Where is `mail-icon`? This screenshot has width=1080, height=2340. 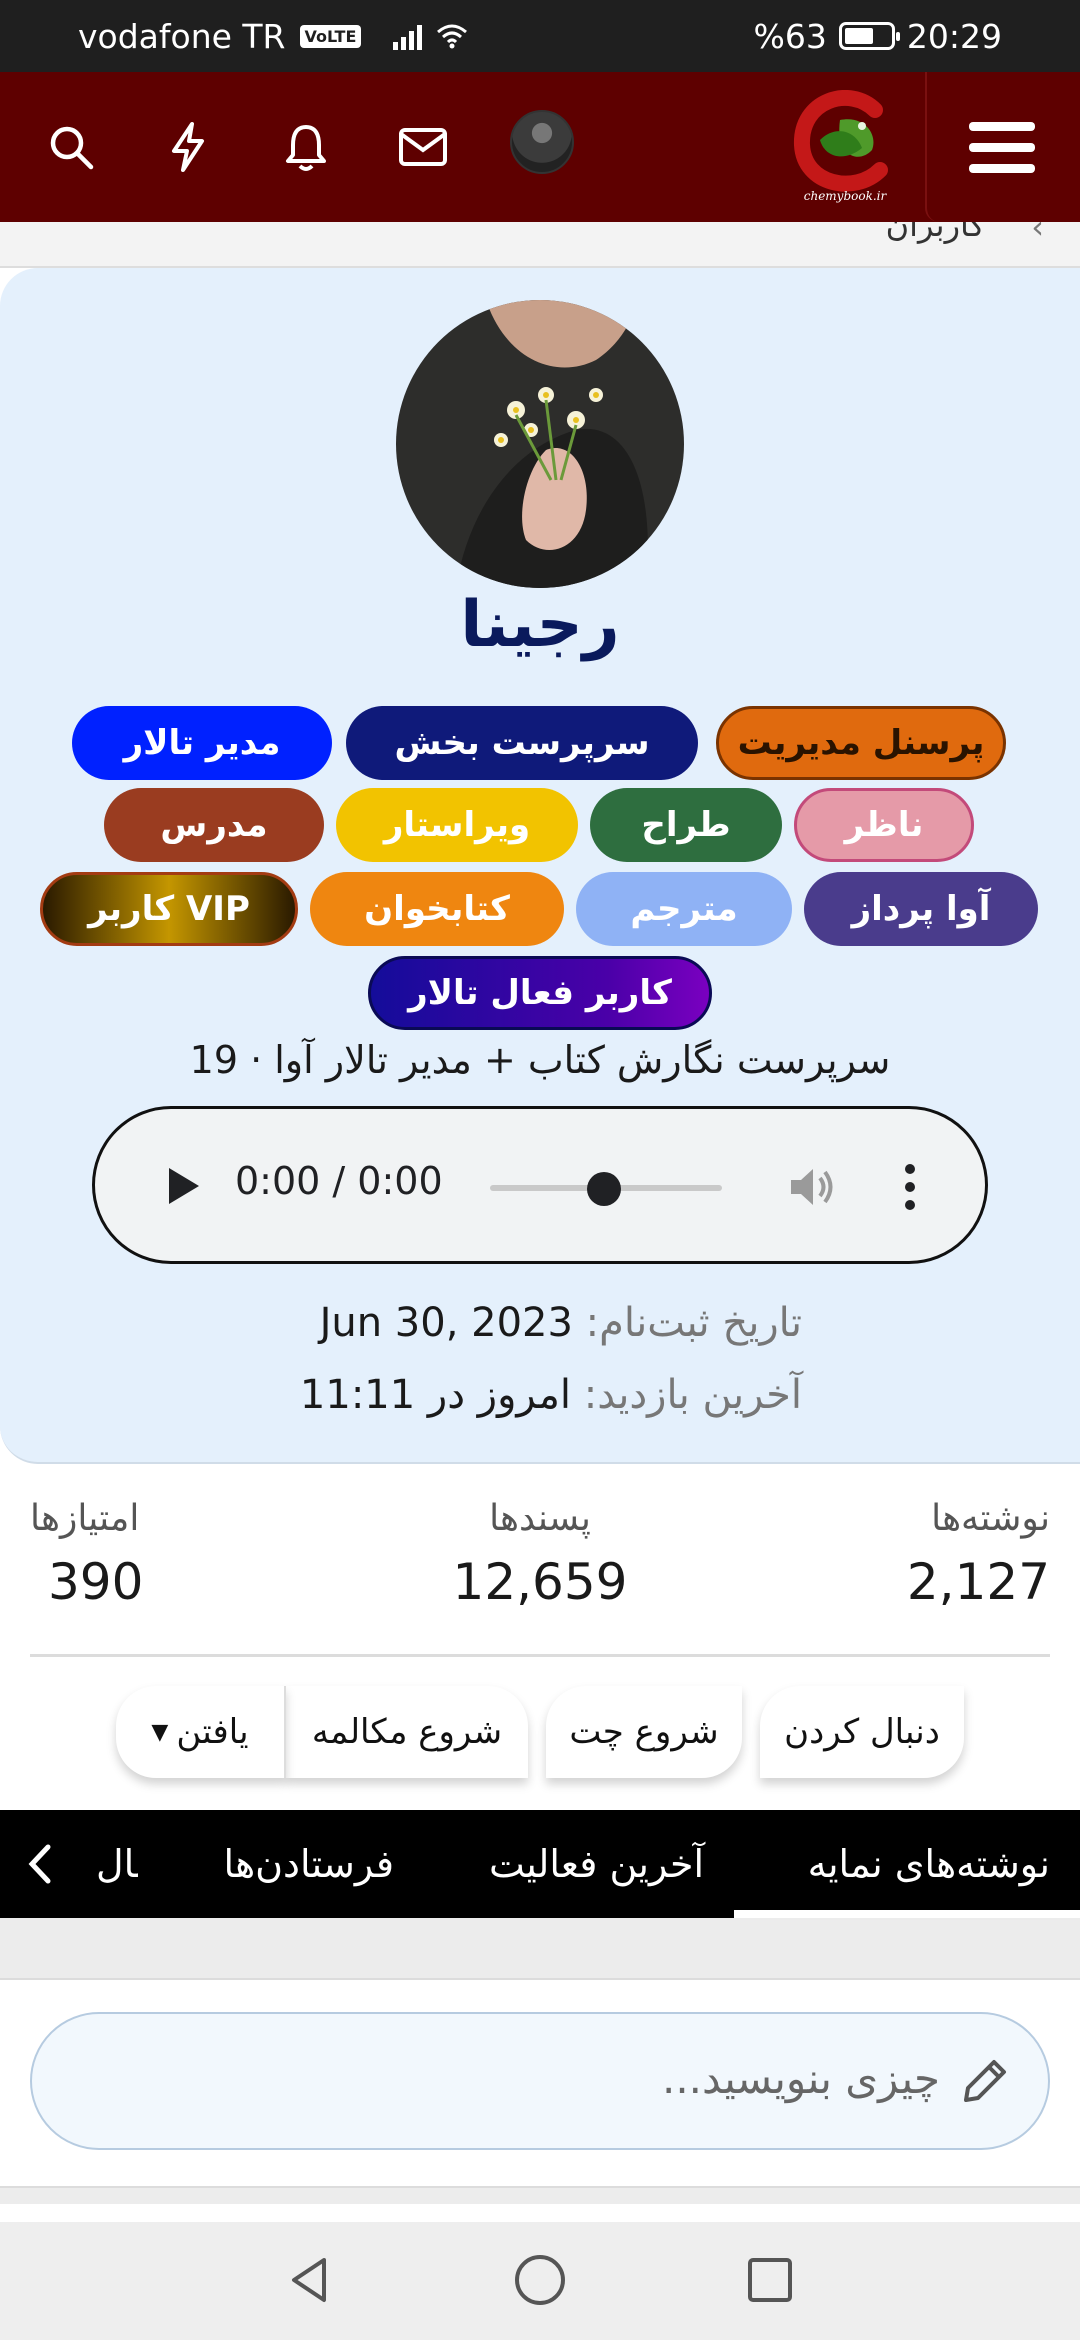 mail-icon is located at coordinates (423, 147).